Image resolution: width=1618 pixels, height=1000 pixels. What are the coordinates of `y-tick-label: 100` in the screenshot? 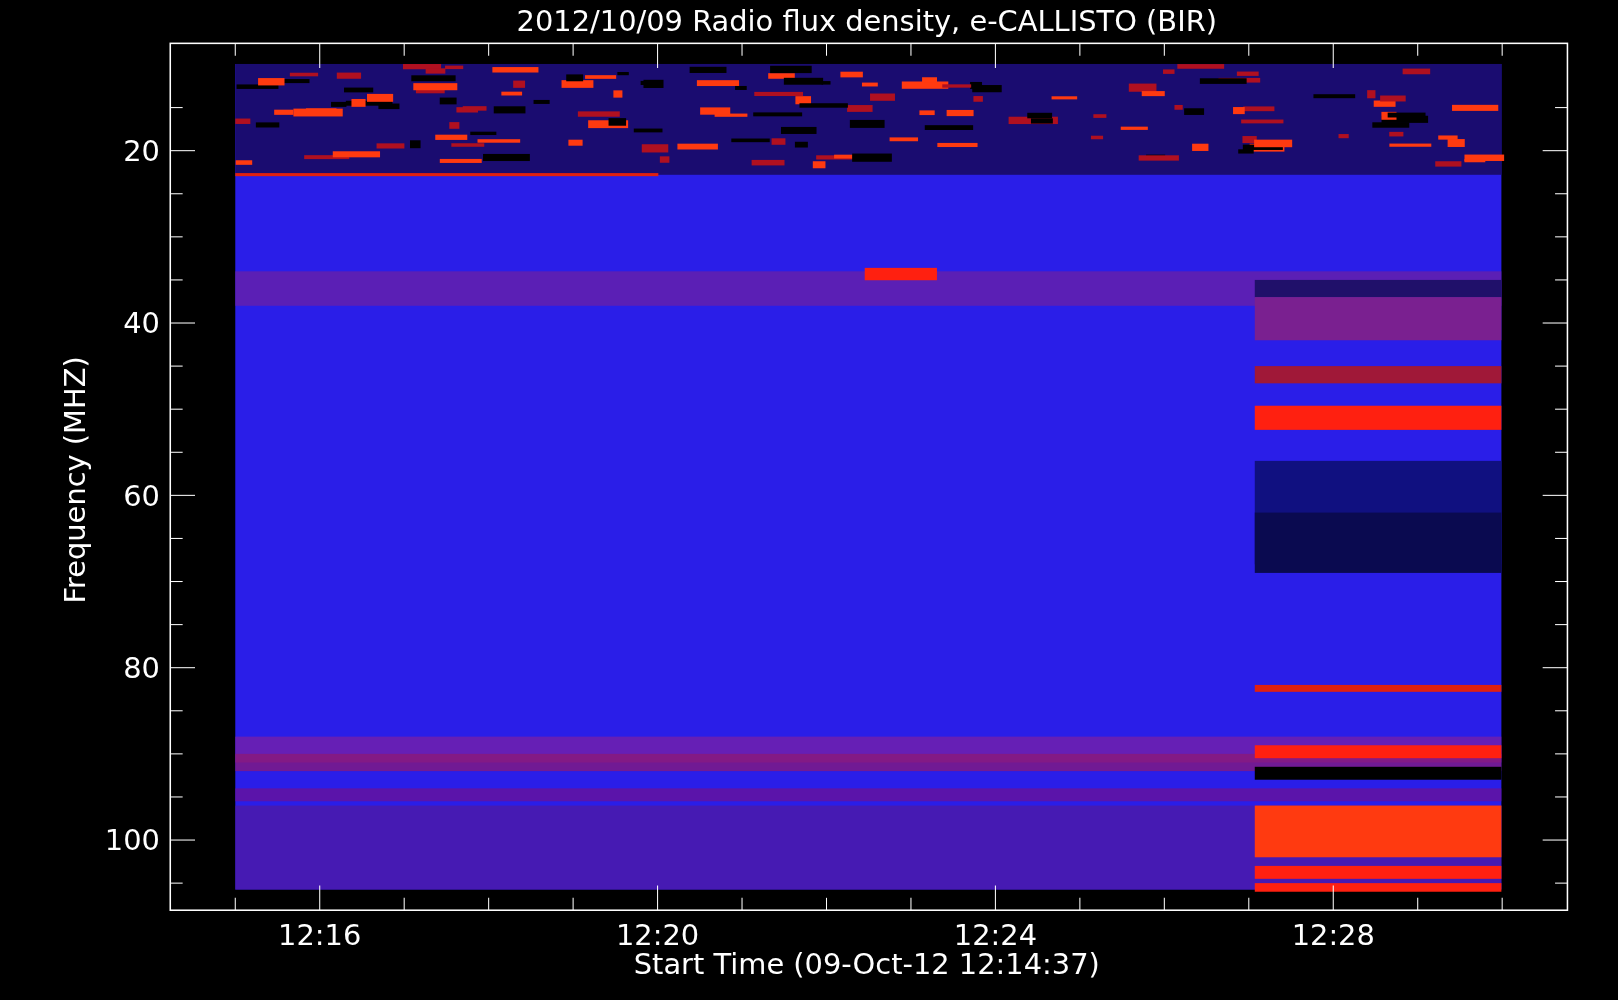 It's located at (132, 840).